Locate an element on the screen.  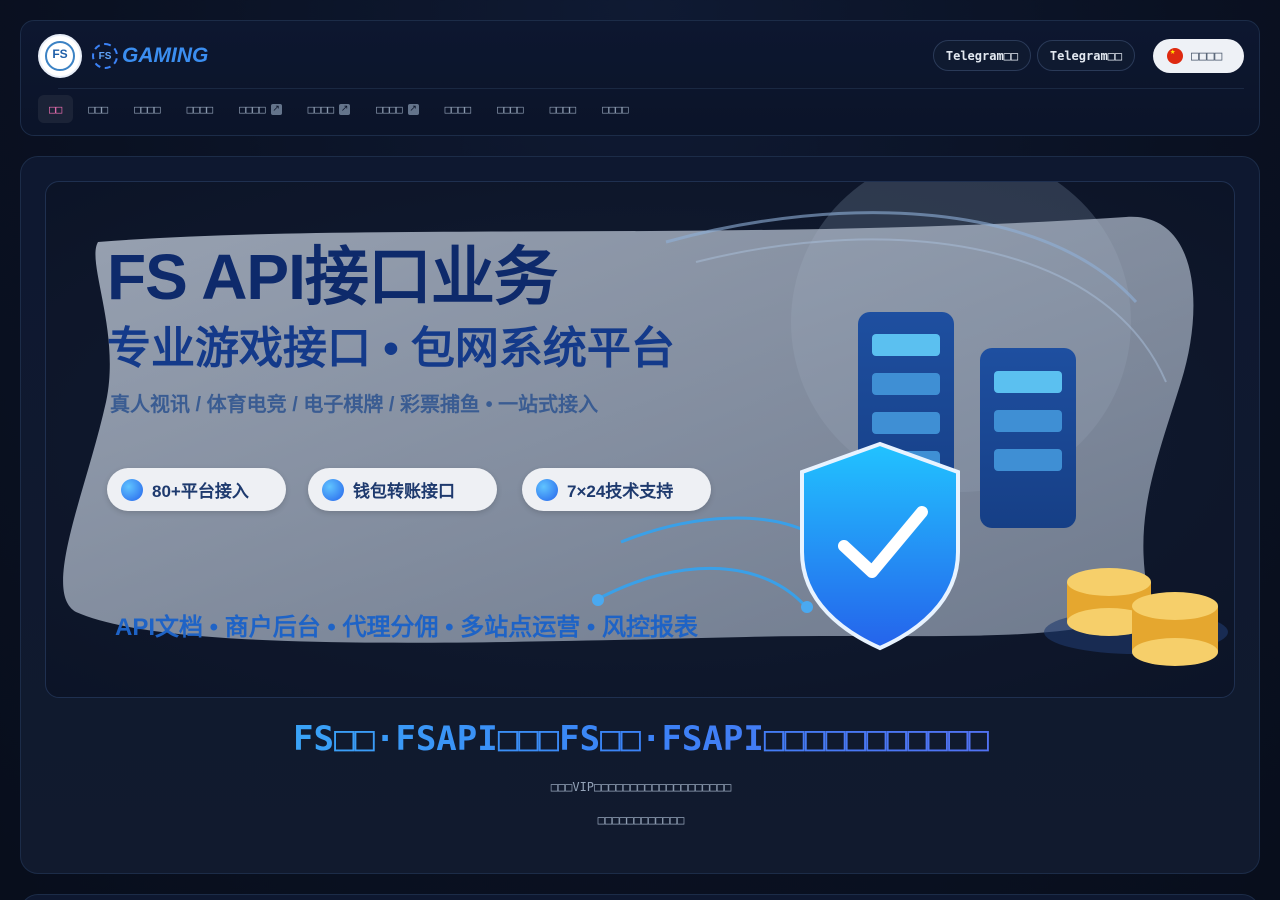
nav-item-3: □□□□ is located at coordinates (147, 109).